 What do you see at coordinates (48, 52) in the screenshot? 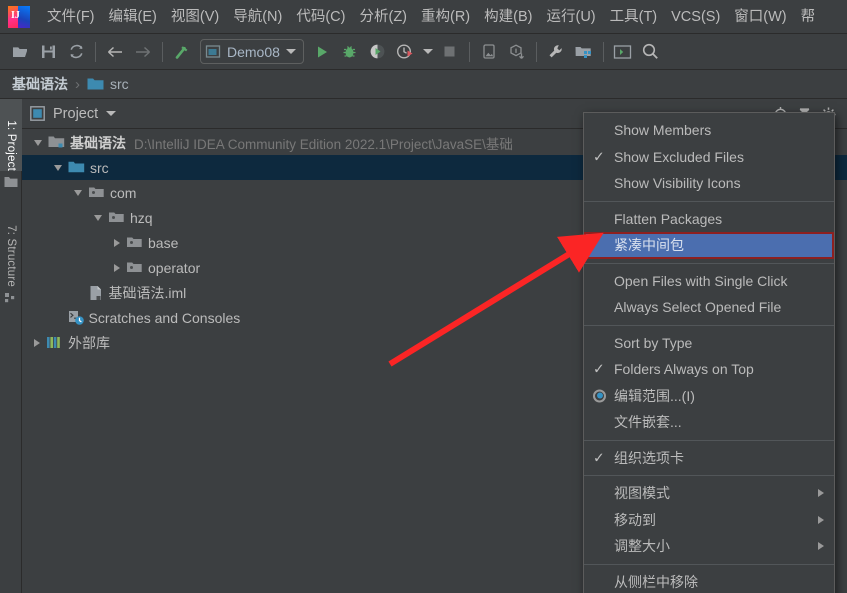
I see `save-icon` at bounding box center [48, 52].